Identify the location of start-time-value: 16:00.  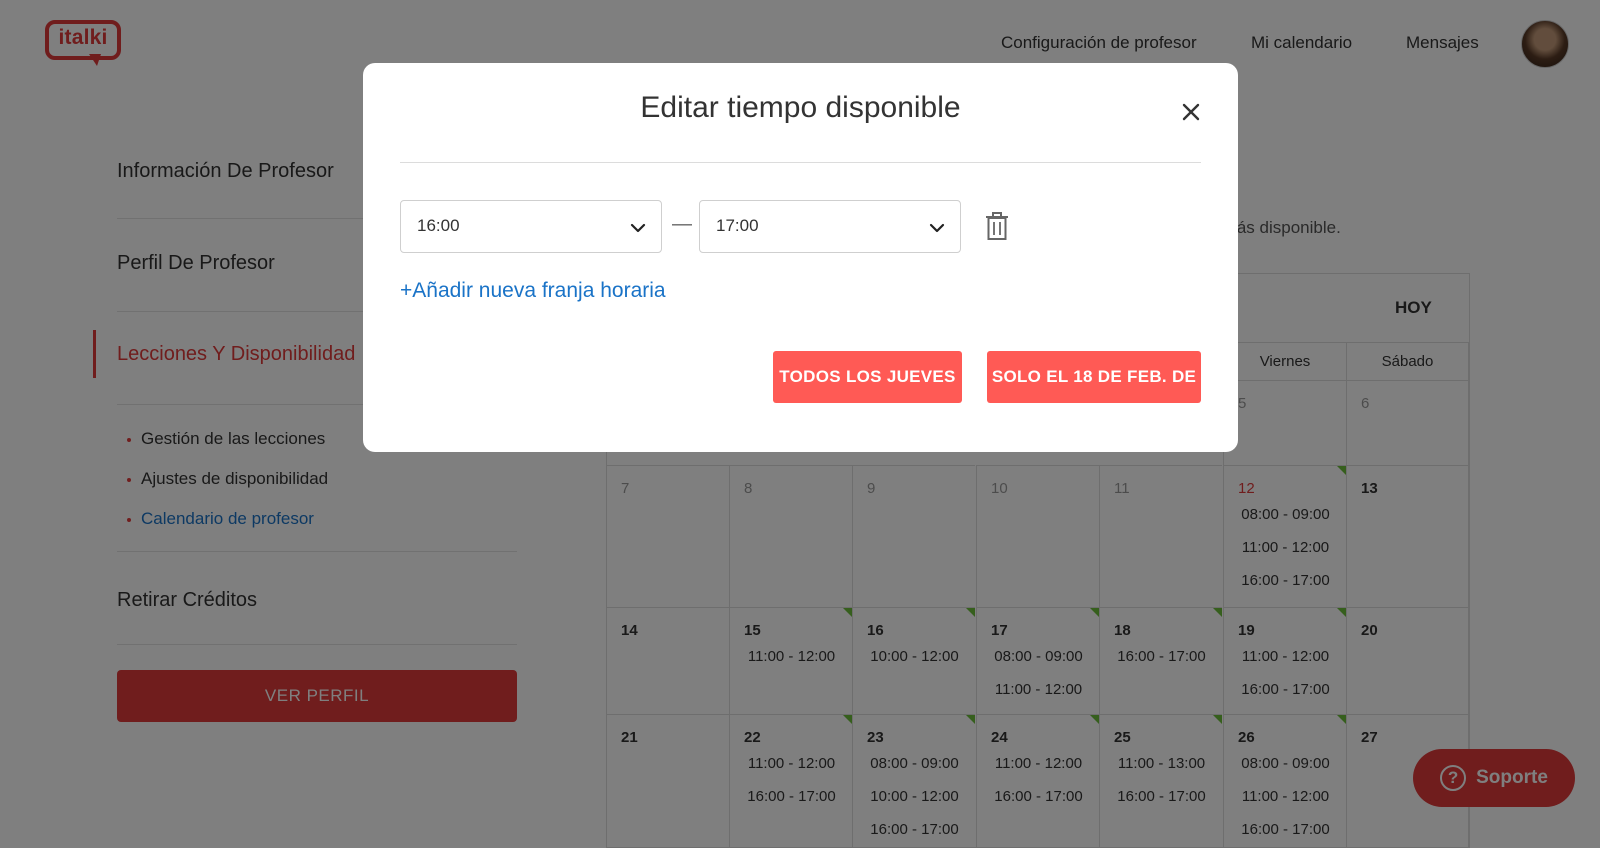
(438, 225).